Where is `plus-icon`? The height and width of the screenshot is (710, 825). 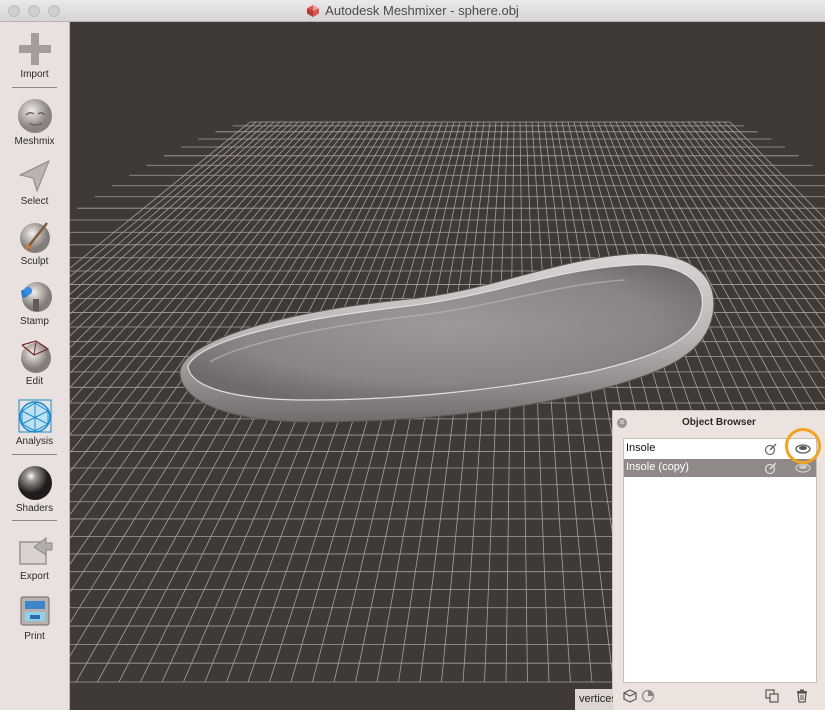
plus-icon is located at coordinates (34, 49).